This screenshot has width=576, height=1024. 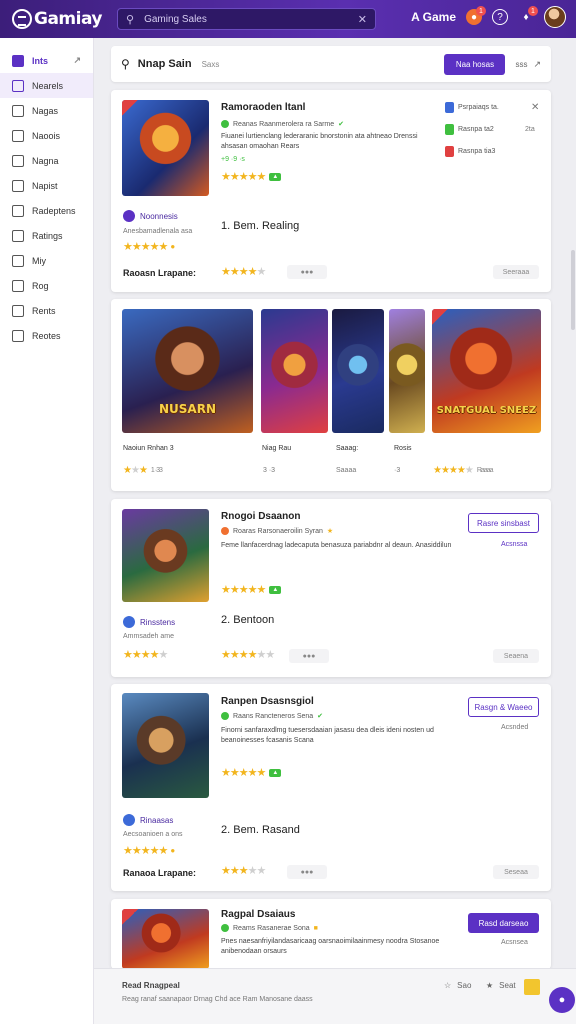 What do you see at coordinates (77, 60) in the screenshot?
I see `pin-icon: ↗` at bounding box center [77, 60].